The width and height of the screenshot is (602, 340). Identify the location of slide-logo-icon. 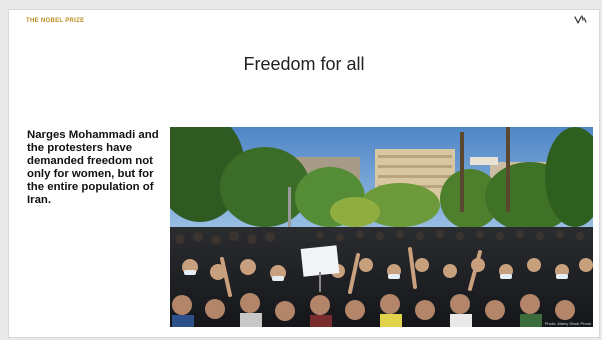
(580, 19).